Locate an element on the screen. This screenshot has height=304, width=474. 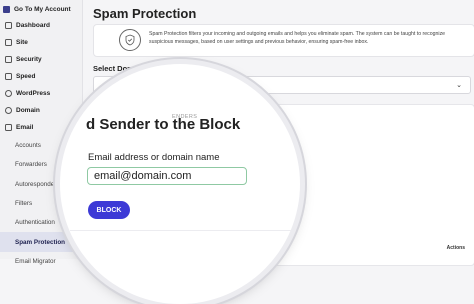
sidebar-item-label: WordPress is located at coordinates (33, 93).